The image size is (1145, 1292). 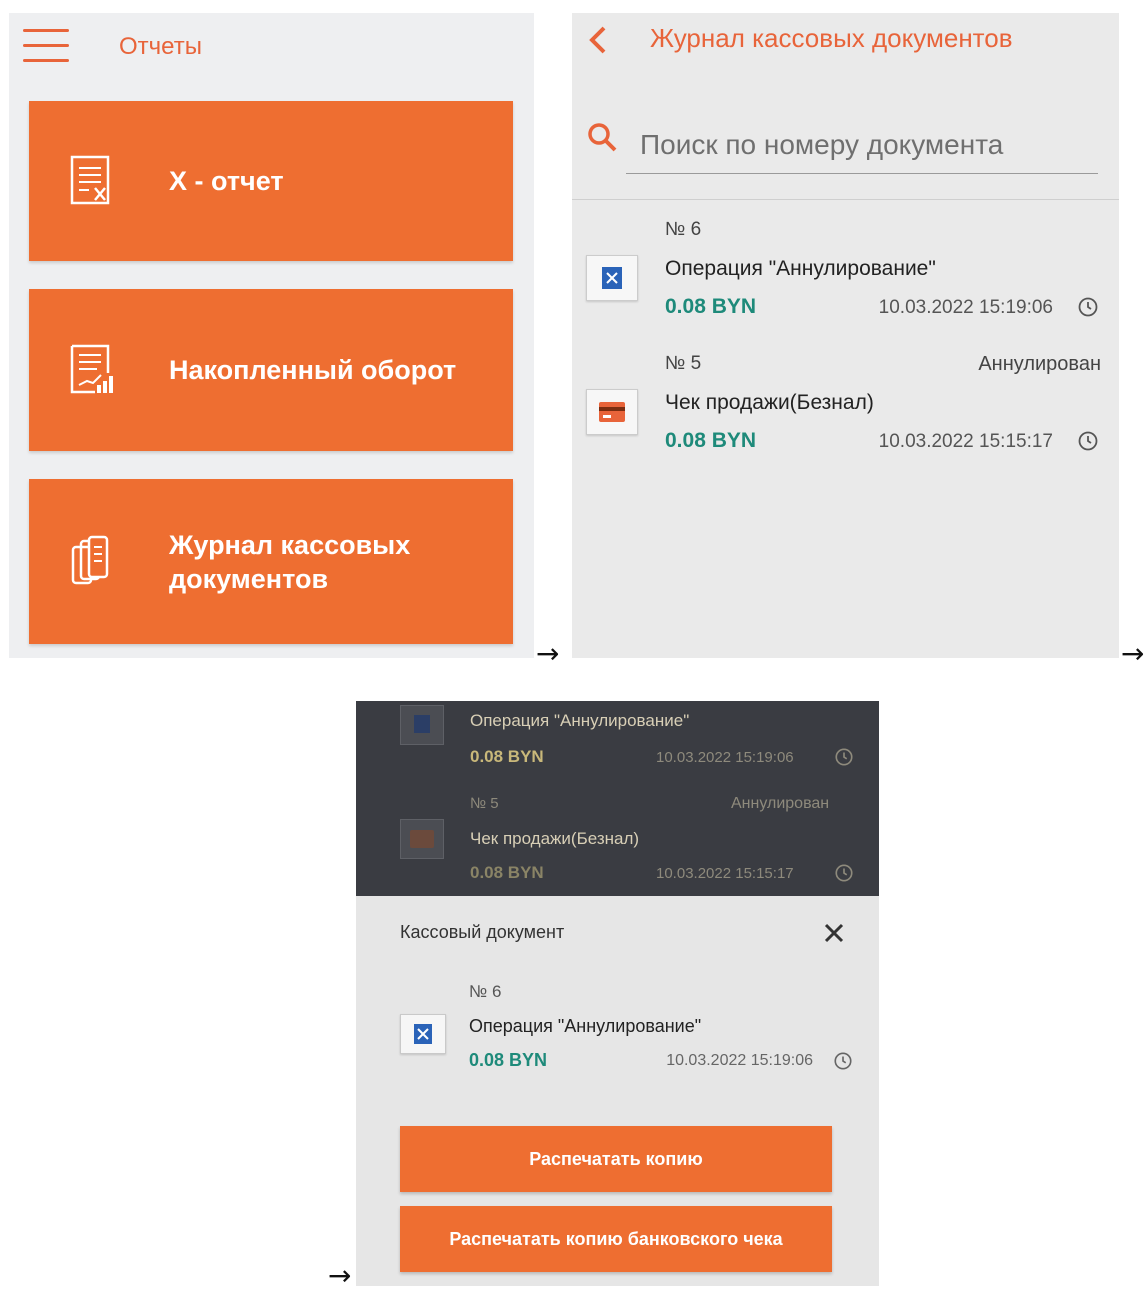 I want to click on print-copy-button: Распечатать копию, so click(x=616, y=1159).